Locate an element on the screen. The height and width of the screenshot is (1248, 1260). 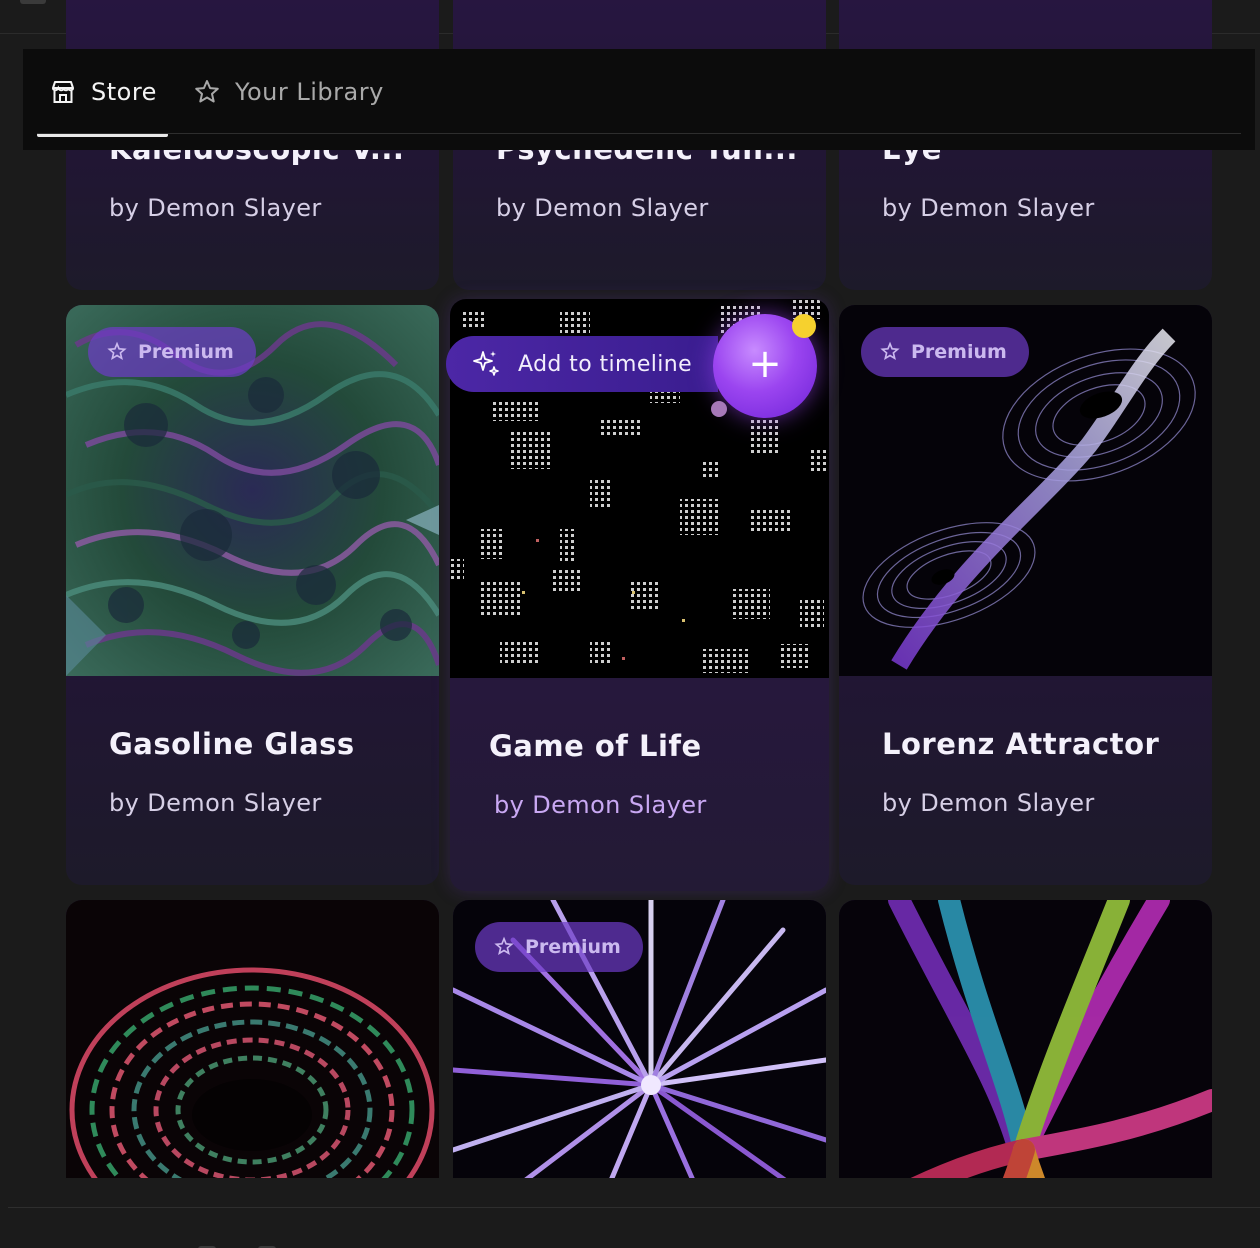
effect-card: Premium is located at coordinates (639, 1039).